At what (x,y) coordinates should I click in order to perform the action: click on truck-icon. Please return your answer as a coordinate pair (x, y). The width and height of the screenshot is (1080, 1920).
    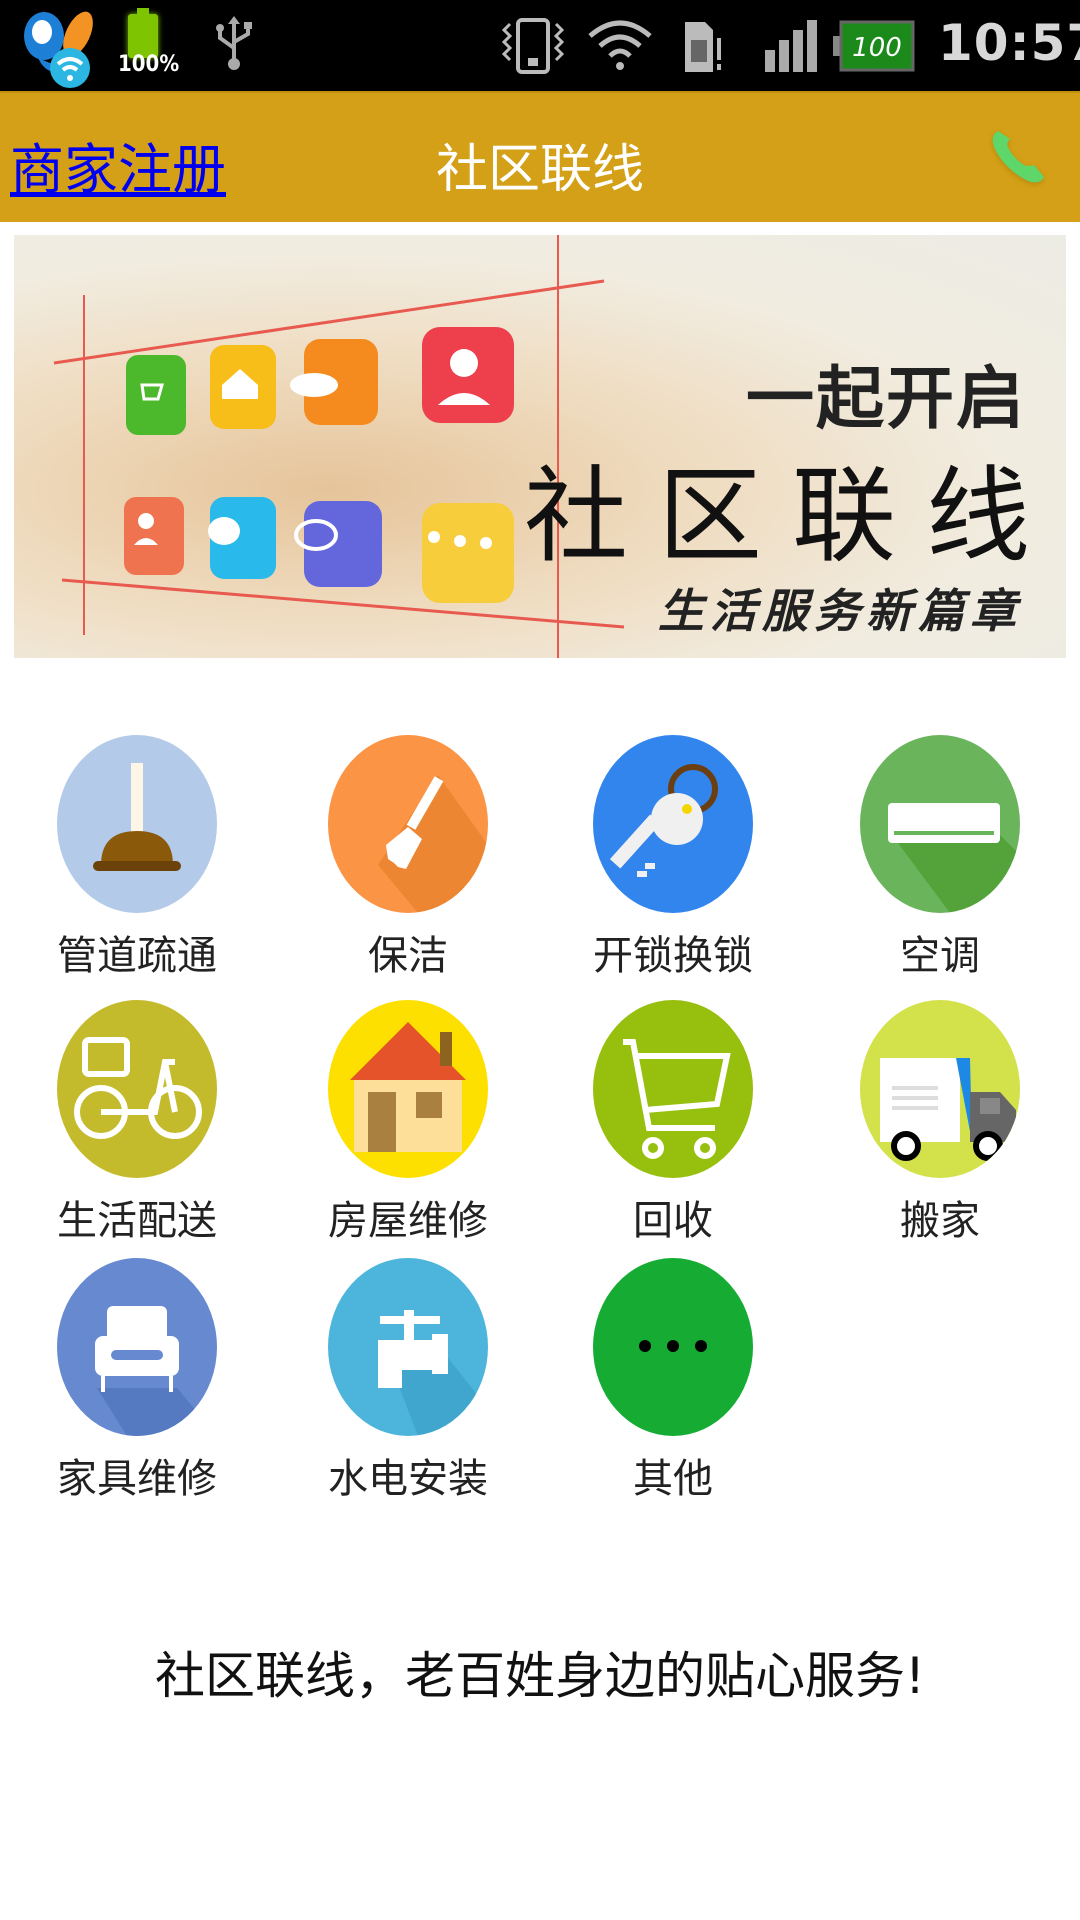
    Looking at the image, I should click on (940, 1089).